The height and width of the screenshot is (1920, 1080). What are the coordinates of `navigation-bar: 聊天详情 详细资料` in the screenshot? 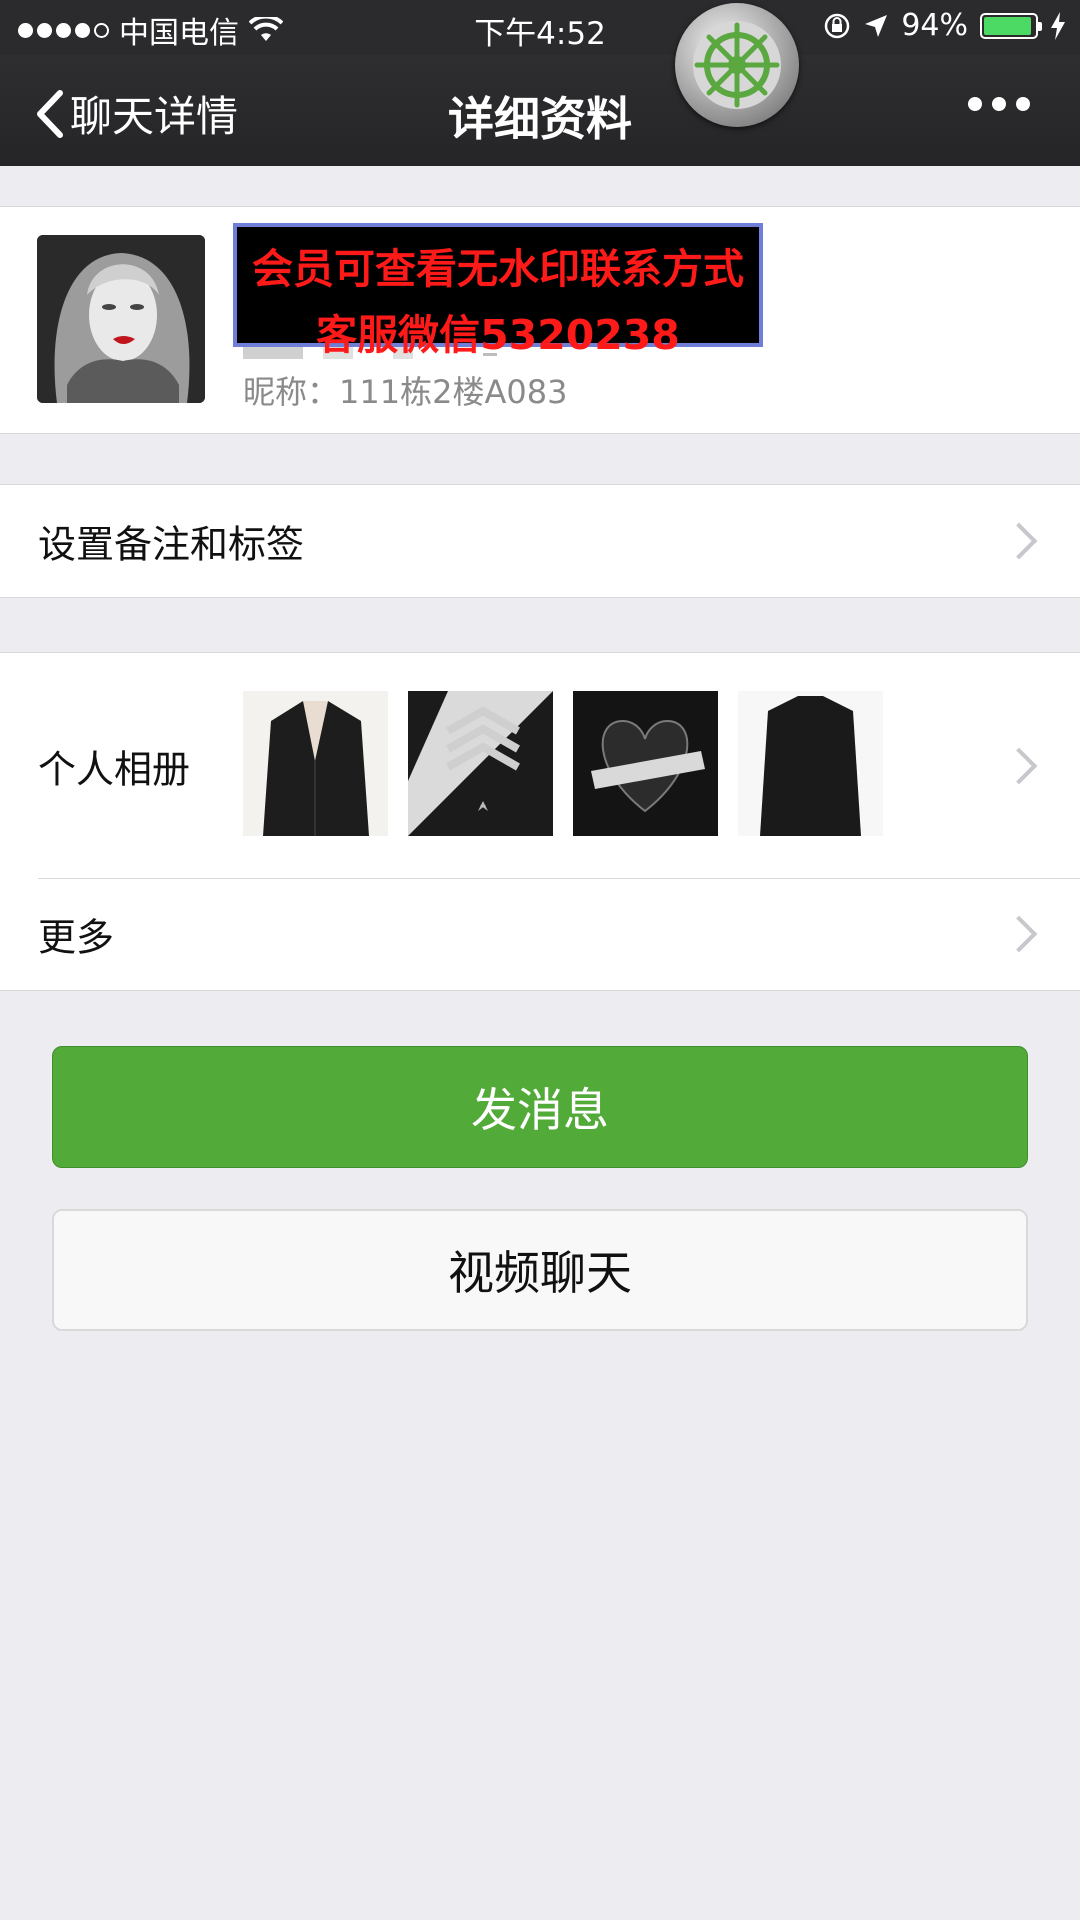 It's located at (540, 110).